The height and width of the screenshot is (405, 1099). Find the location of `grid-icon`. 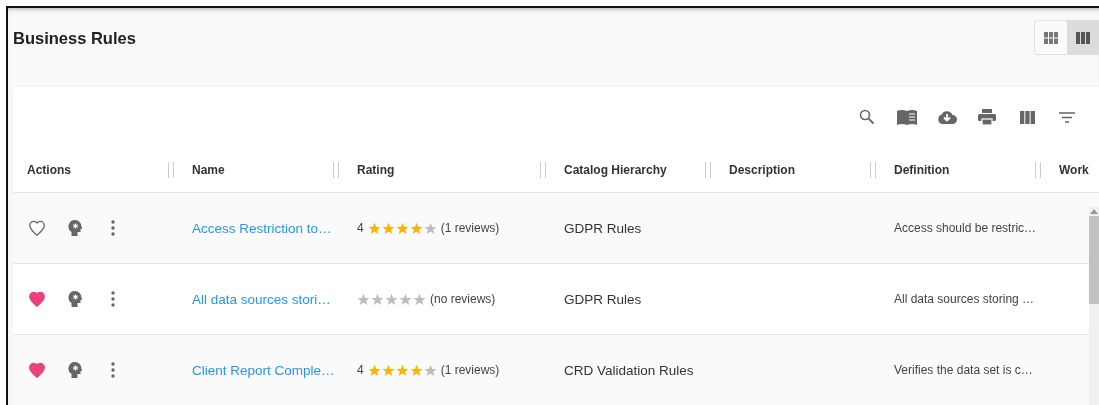

grid-icon is located at coordinates (1051, 37).